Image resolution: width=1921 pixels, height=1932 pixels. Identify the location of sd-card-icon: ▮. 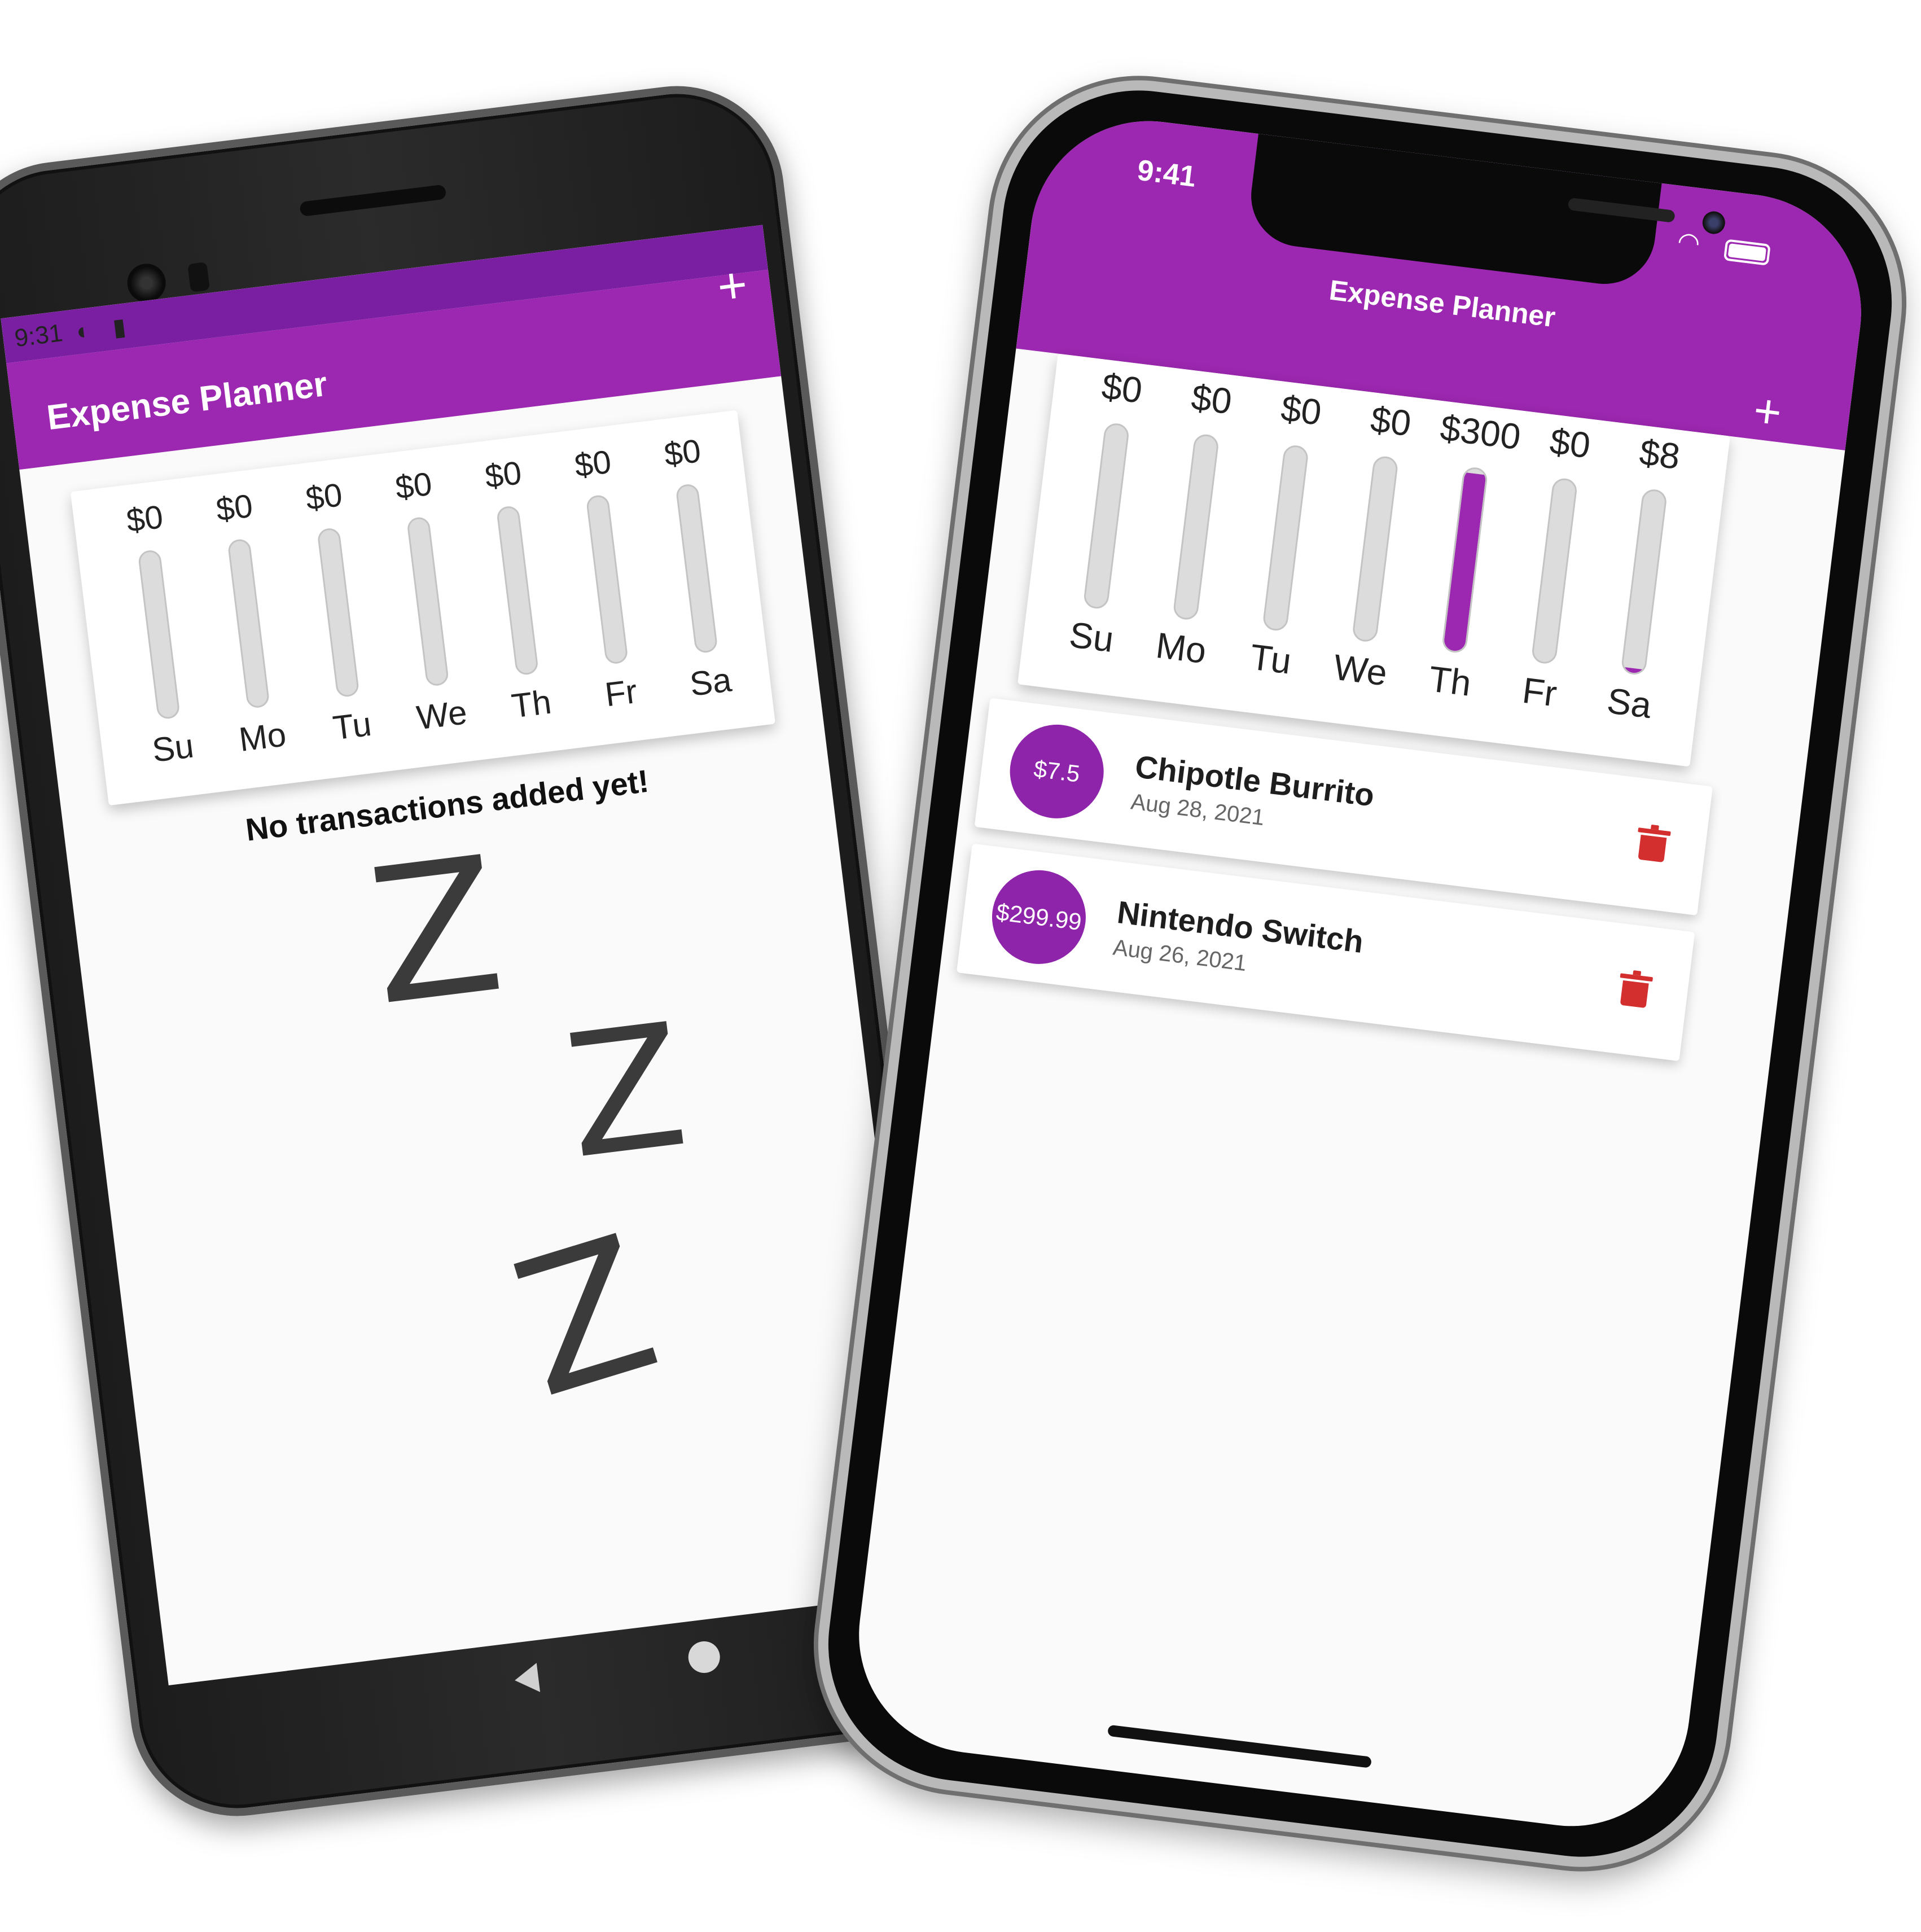
(119, 327).